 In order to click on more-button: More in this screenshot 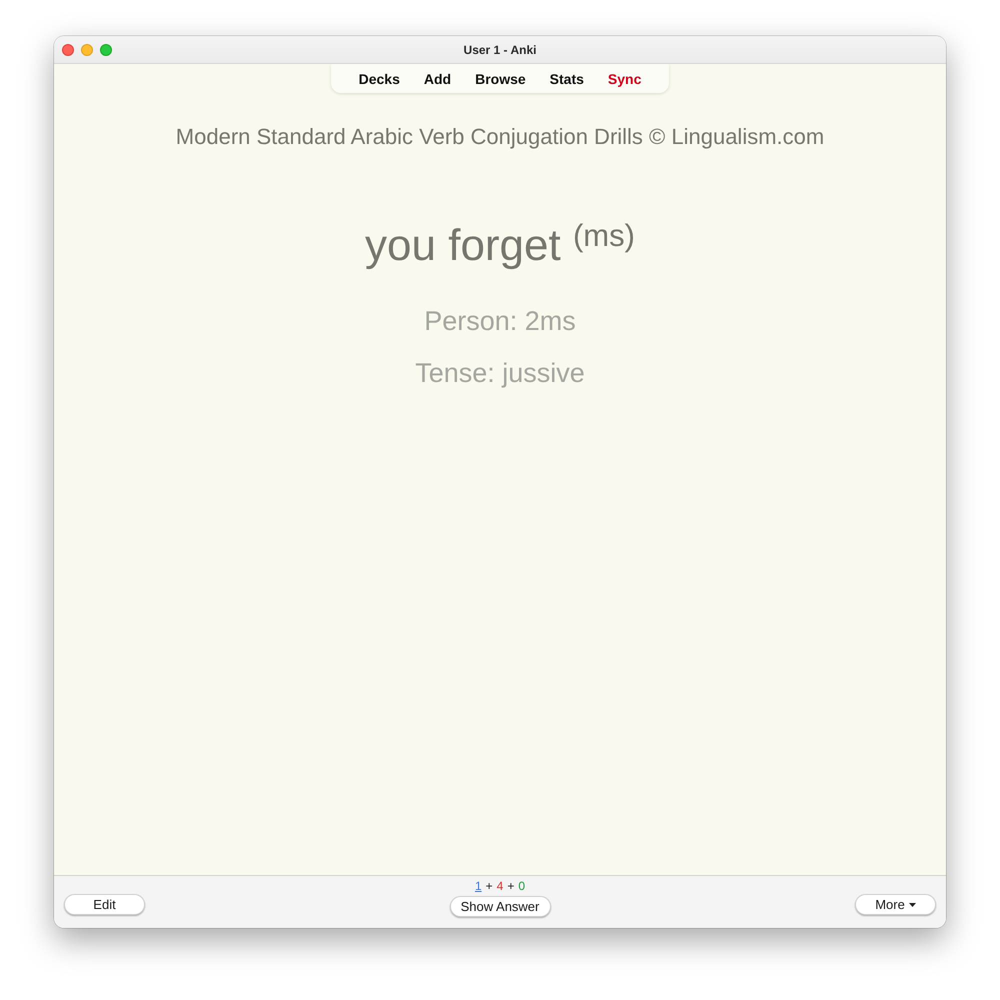, I will do `click(895, 904)`.